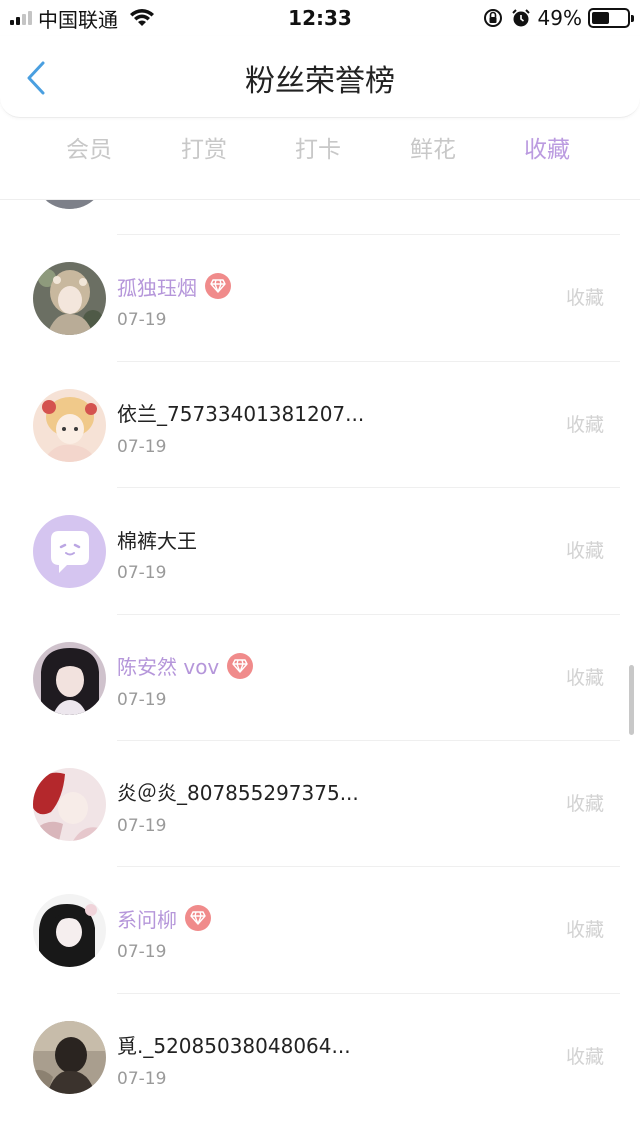 This screenshot has height=1138, width=640. What do you see at coordinates (89, 150) in the screenshot?
I see `tab-member: 会员` at bounding box center [89, 150].